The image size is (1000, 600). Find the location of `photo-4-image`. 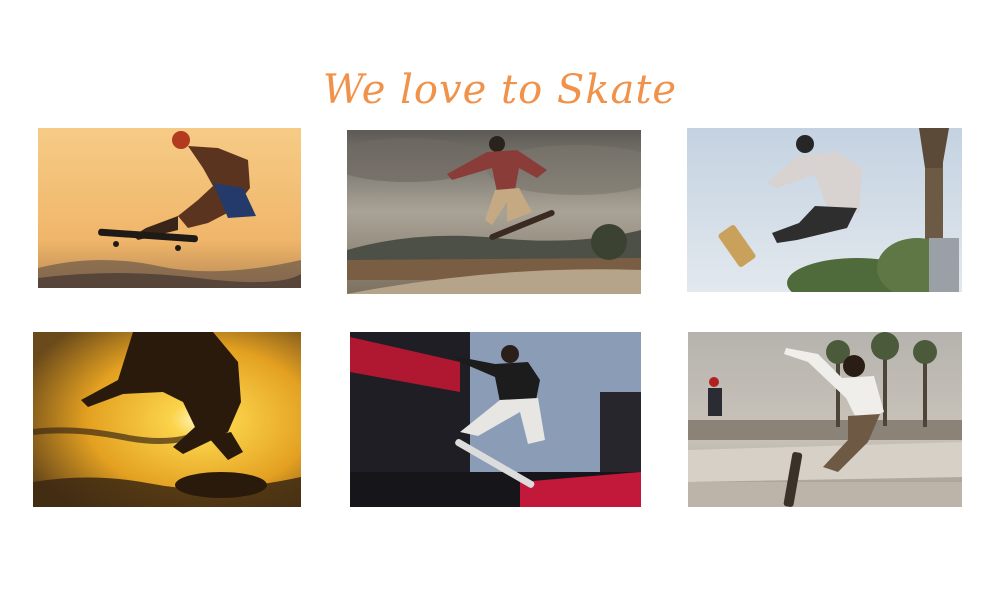

photo-4-image is located at coordinates (167, 419).